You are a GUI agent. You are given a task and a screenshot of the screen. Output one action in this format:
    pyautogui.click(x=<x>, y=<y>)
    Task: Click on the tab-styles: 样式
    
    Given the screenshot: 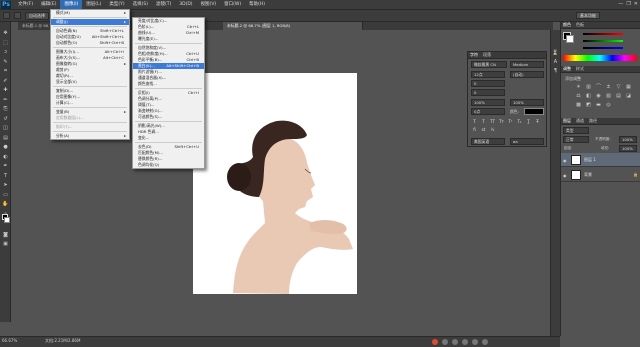 What is the action you would take?
    pyautogui.click(x=580, y=69)
    